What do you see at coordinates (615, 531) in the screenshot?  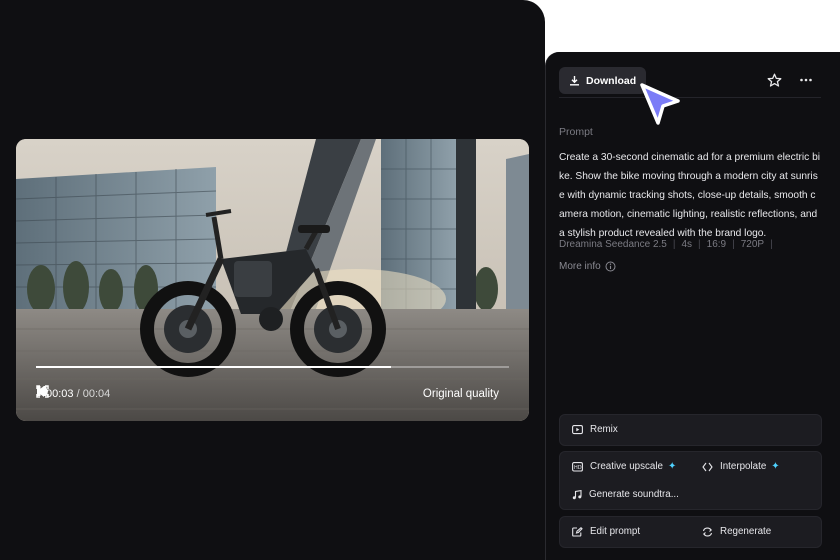 I see `edit-prompt-label: Edit prompt` at bounding box center [615, 531].